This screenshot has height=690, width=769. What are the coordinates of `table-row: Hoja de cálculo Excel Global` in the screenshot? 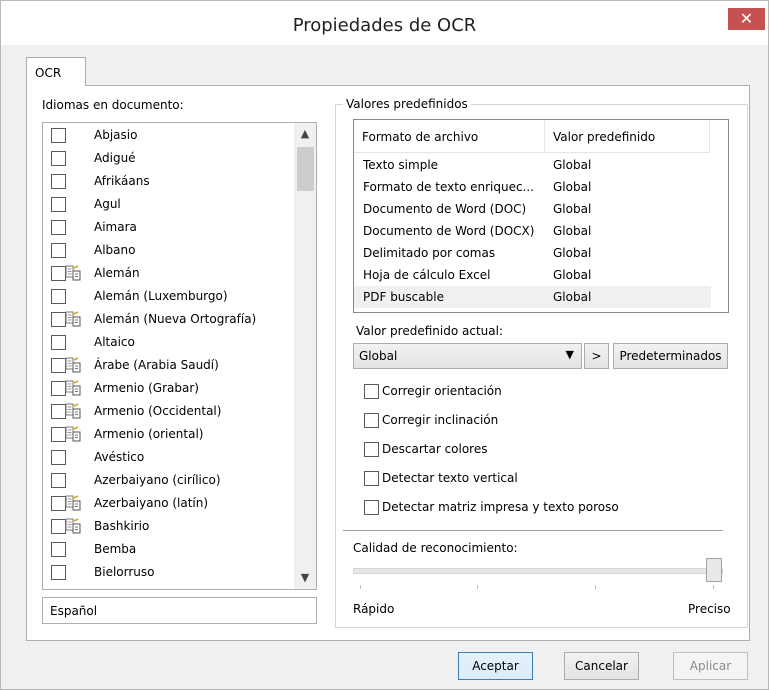 It's located at (532, 275).